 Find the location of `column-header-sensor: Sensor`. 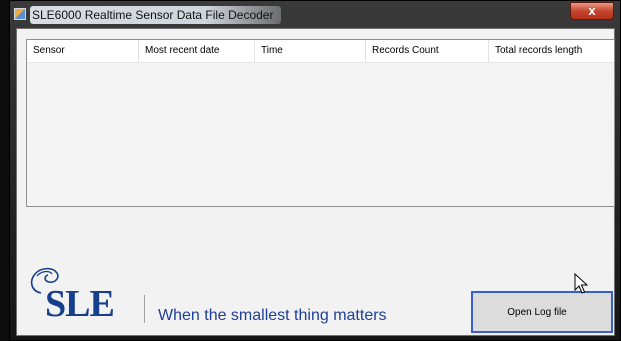

column-header-sensor: Sensor is located at coordinates (83, 51).